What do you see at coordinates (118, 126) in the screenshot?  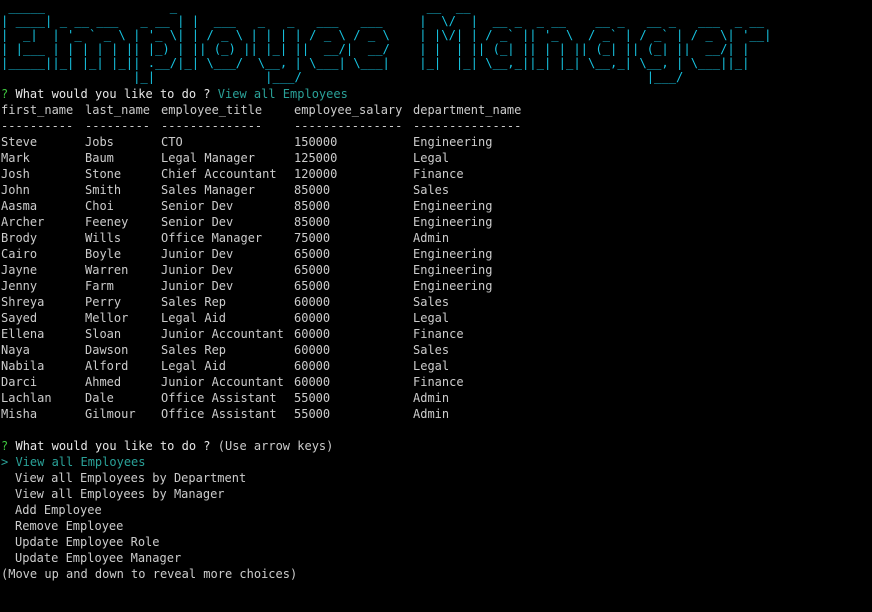 I see `last-name-cell: ---------` at bounding box center [118, 126].